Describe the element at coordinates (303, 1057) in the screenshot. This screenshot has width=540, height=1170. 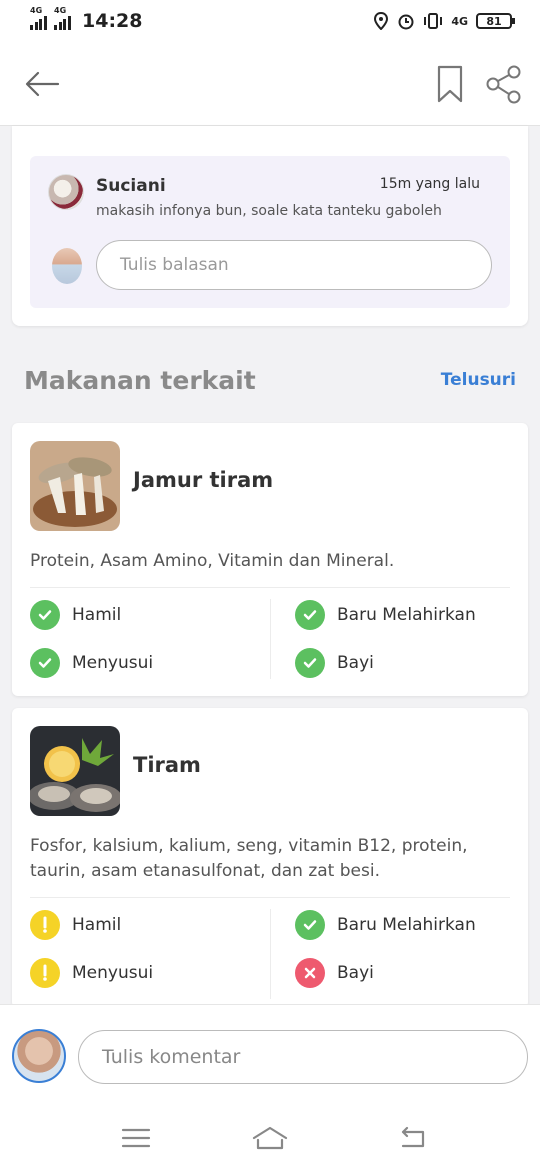
I see `comment-input: Tulis komentar` at that location.